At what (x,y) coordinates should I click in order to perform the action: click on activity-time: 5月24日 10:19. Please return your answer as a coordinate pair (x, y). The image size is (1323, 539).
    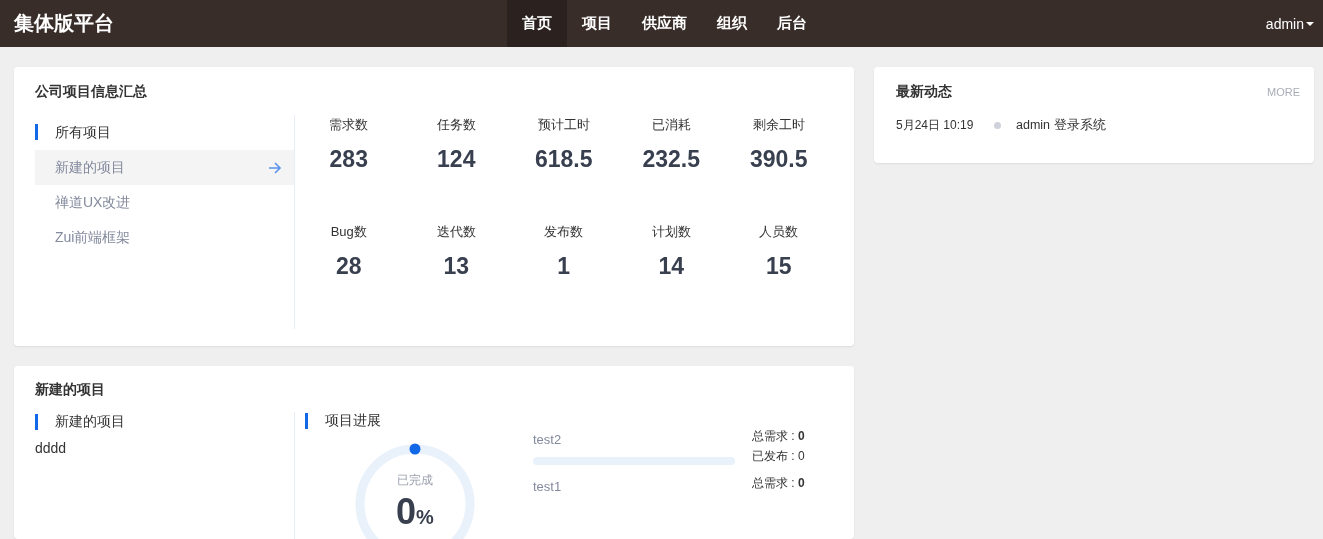
    Looking at the image, I should click on (935, 125).